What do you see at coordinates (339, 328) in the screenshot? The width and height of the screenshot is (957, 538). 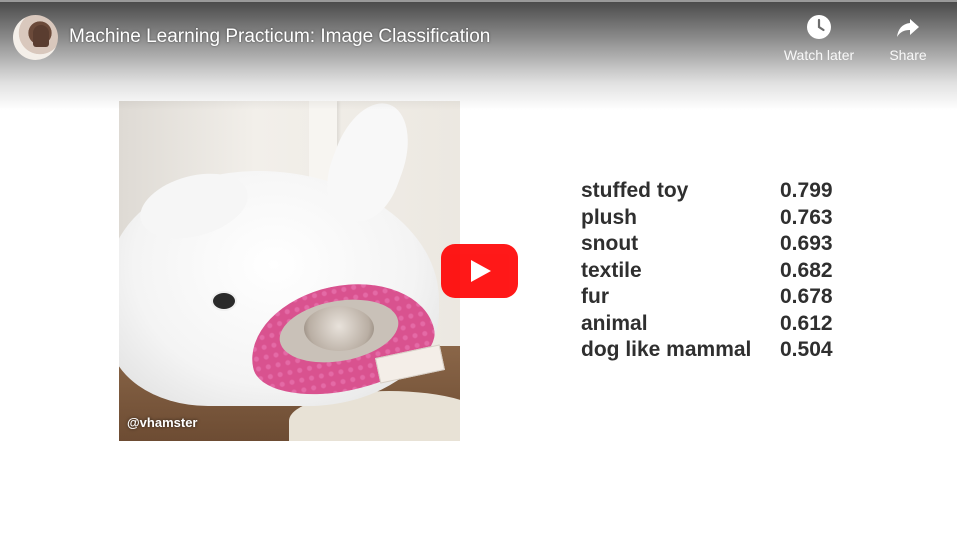 I see `cat-face` at bounding box center [339, 328].